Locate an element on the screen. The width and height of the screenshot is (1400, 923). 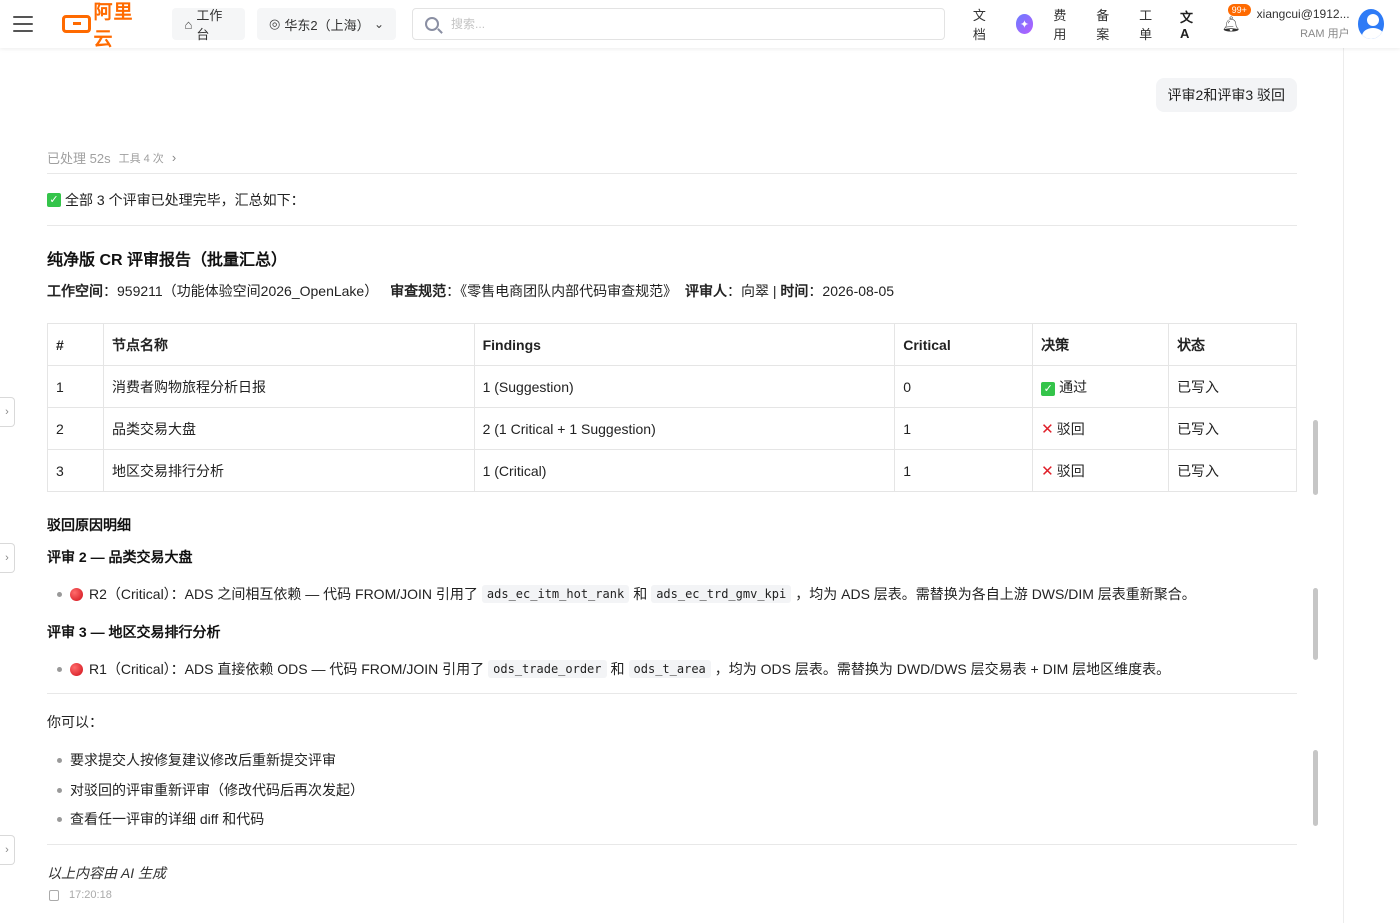
list-item: 要求提交人按修复建议修改后重新提交评审 is located at coordinates (196, 760).